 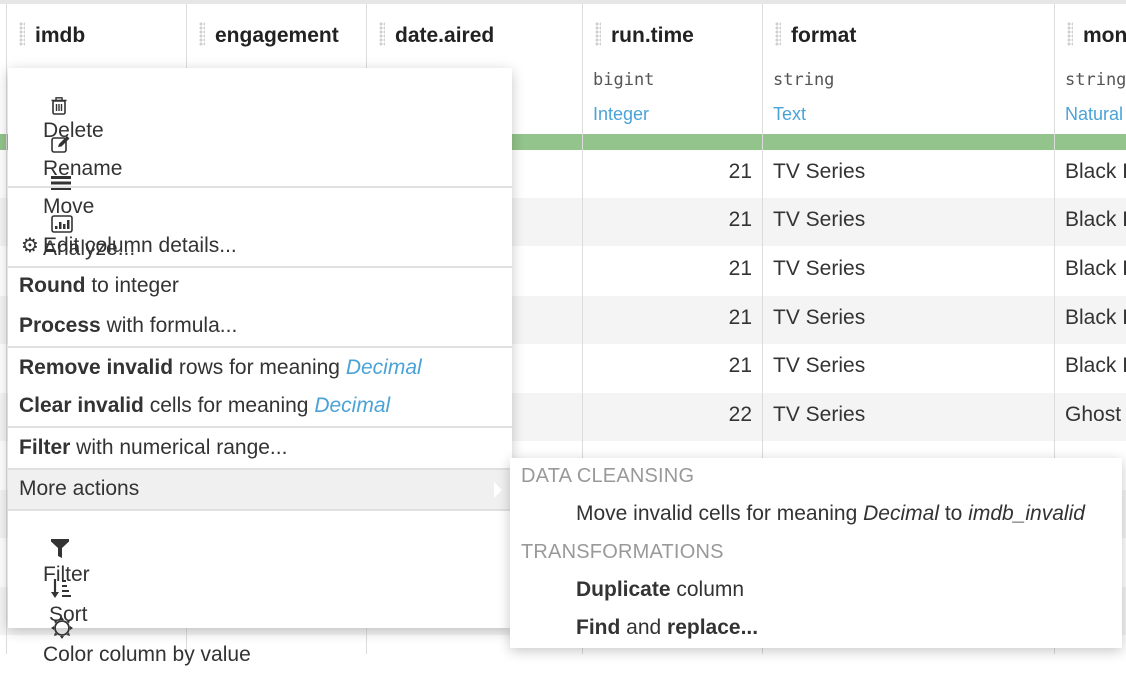 What do you see at coordinates (260, 490) in the screenshot?
I see `menu-item-more-actions: More actions` at bounding box center [260, 490].